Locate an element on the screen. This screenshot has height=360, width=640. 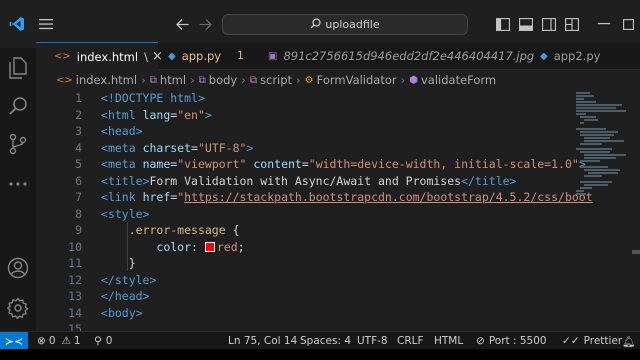
scrollbar-thumb is located at coordinates (636, 252).